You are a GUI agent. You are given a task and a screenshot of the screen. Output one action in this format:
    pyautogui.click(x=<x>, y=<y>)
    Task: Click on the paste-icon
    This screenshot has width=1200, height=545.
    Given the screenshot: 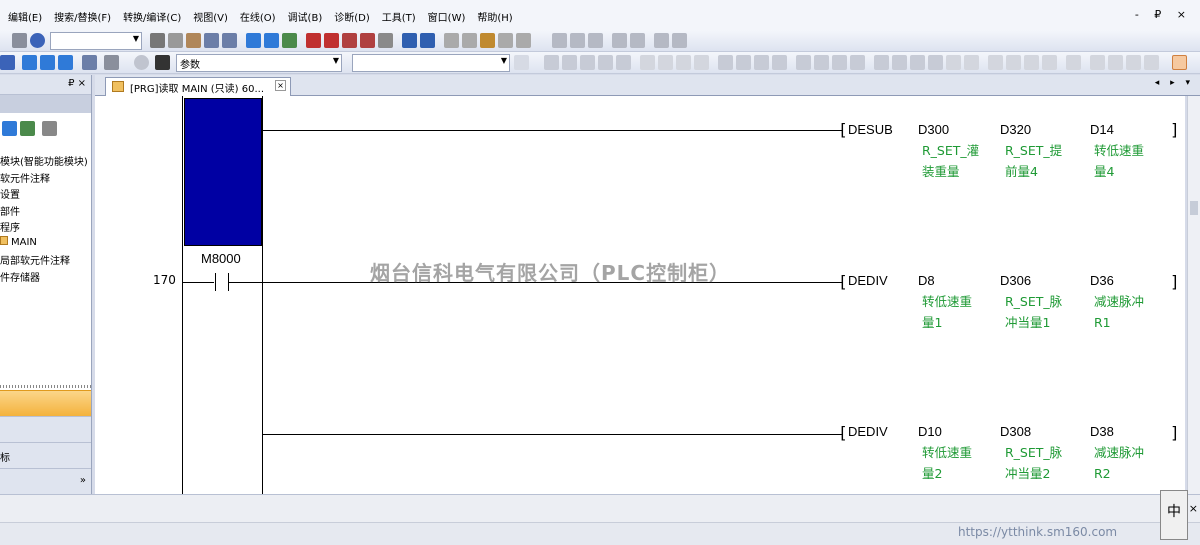 What is the action you would take?
    pyautogui.click(x=193, y=40)
    